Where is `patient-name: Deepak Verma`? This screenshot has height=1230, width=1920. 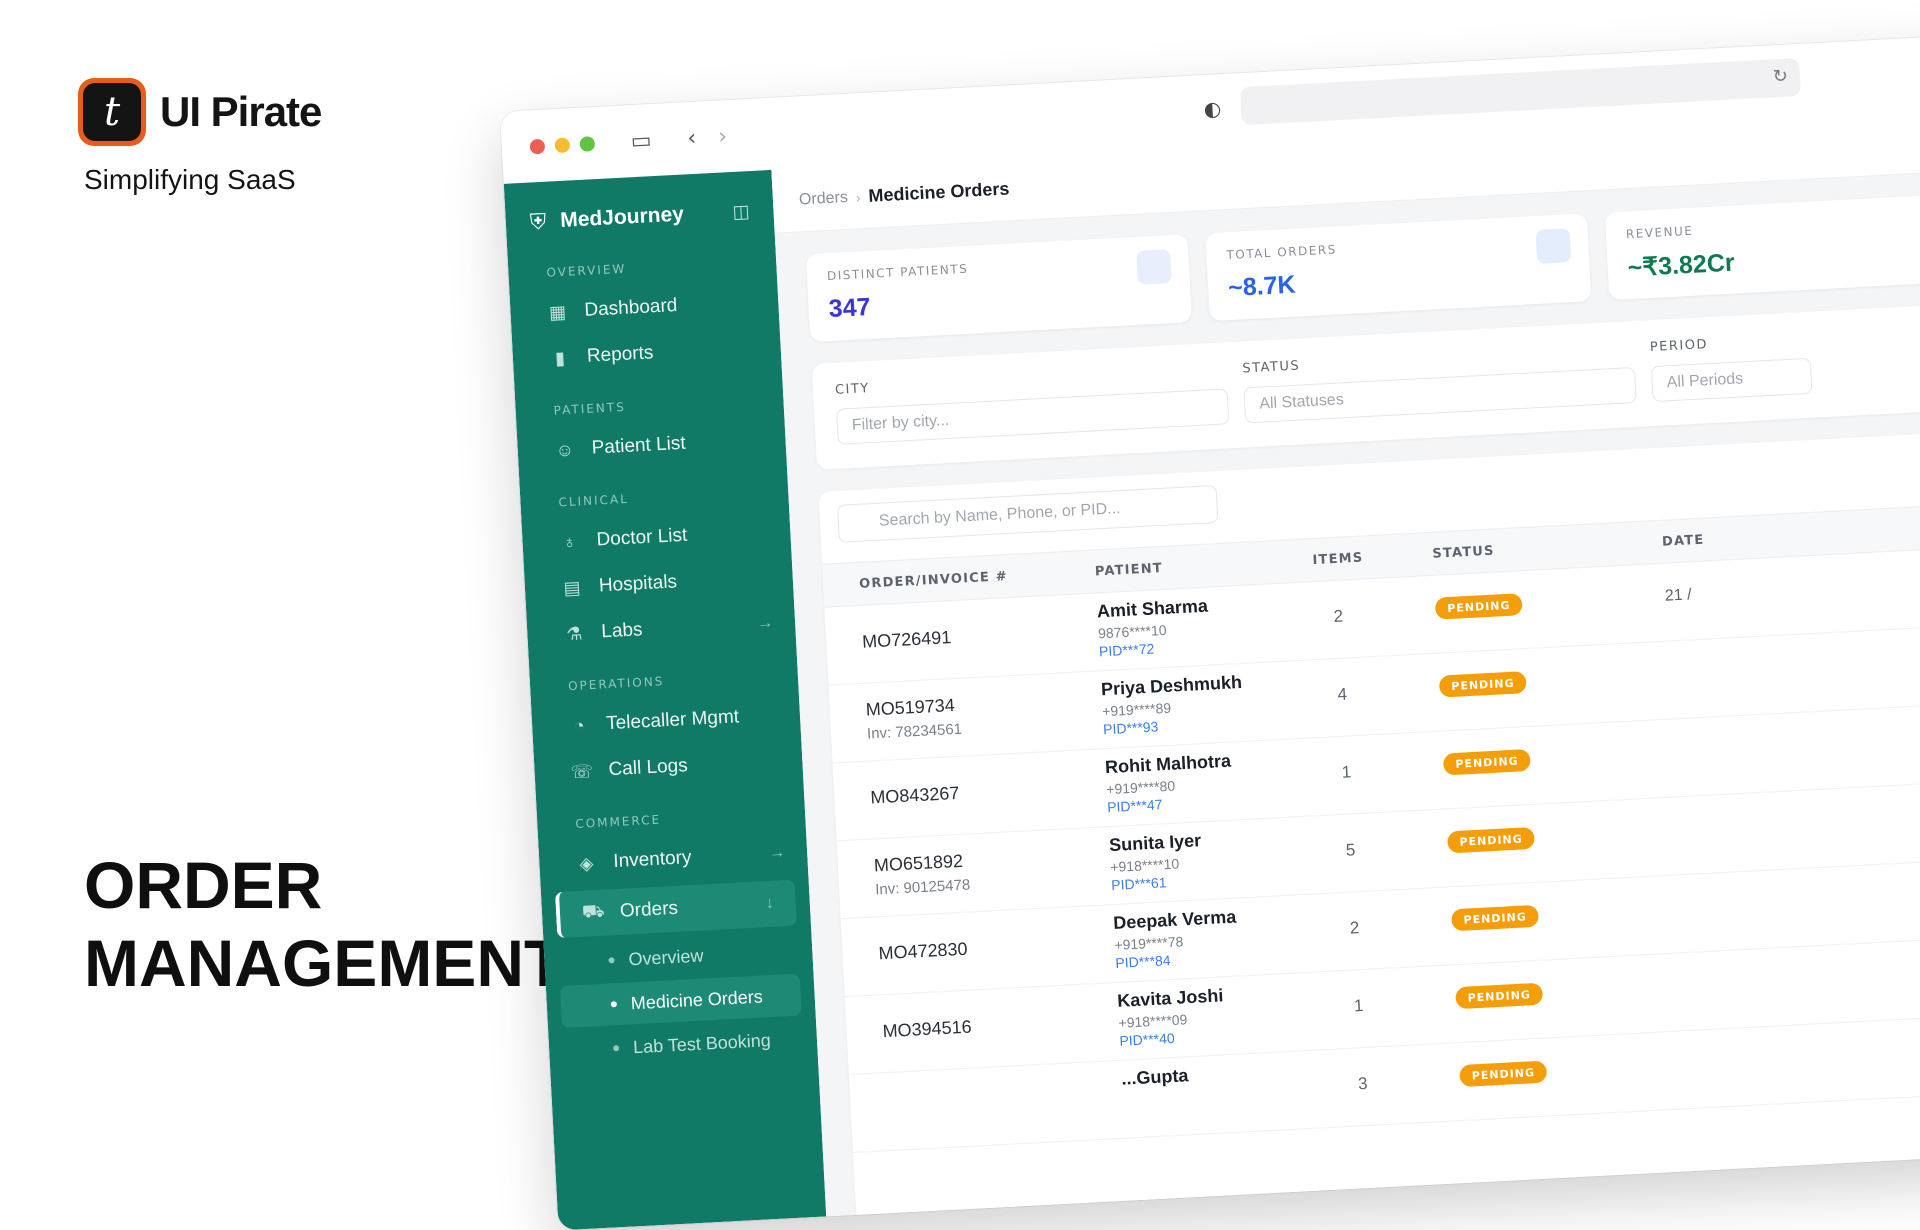 patient-name: Deepak Verma is located at coordinates (1174, 920).